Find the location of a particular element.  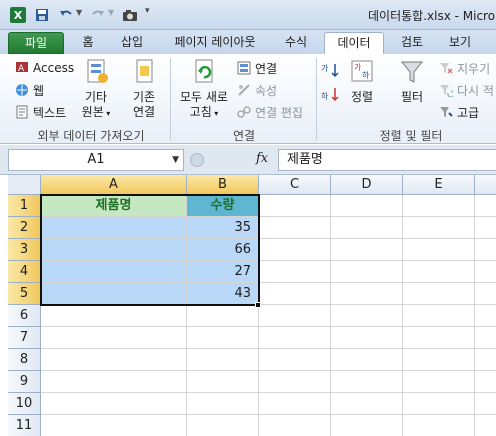

column-header-c: C is located at coordinates (295, 185).